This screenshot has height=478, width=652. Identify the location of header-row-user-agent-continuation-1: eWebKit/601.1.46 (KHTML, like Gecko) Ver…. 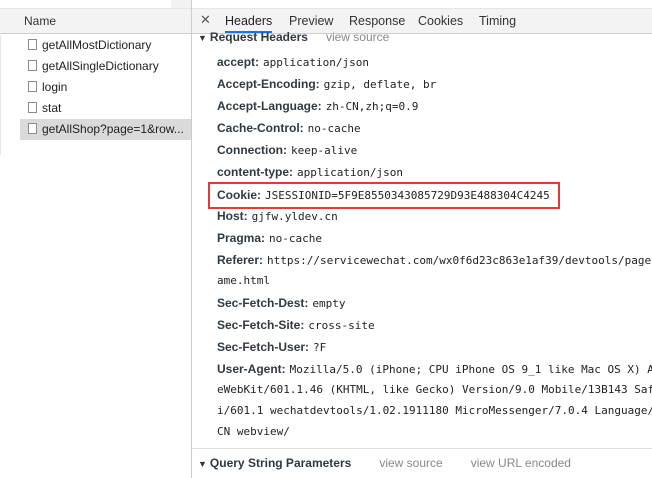
(434, 389).